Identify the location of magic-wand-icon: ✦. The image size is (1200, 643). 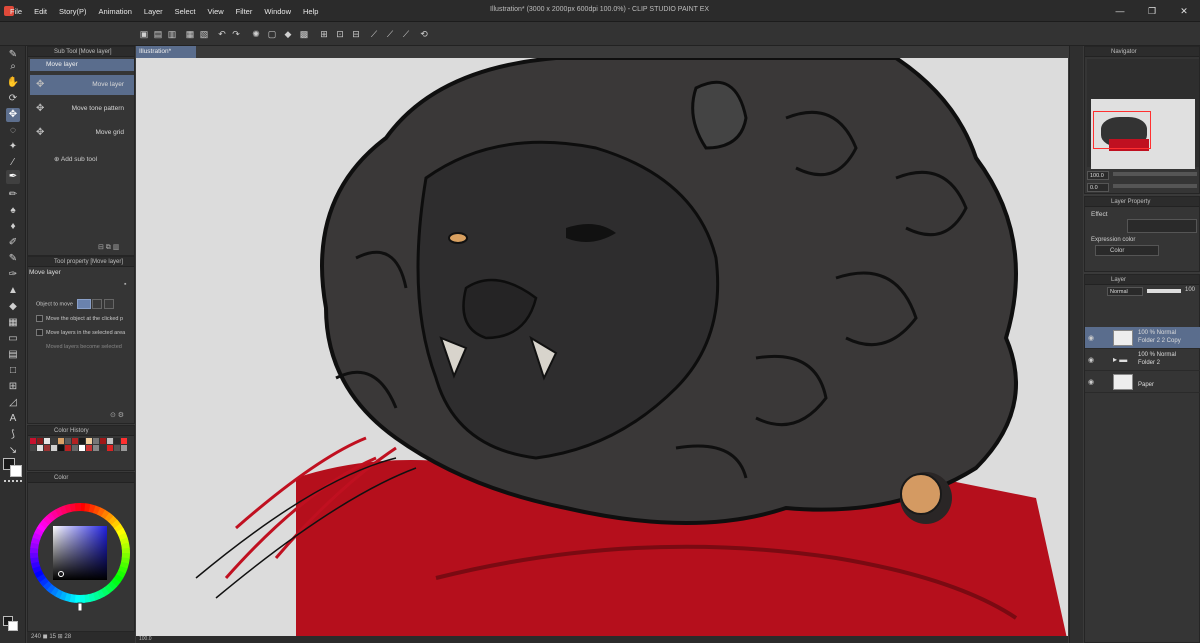
(13, 147).